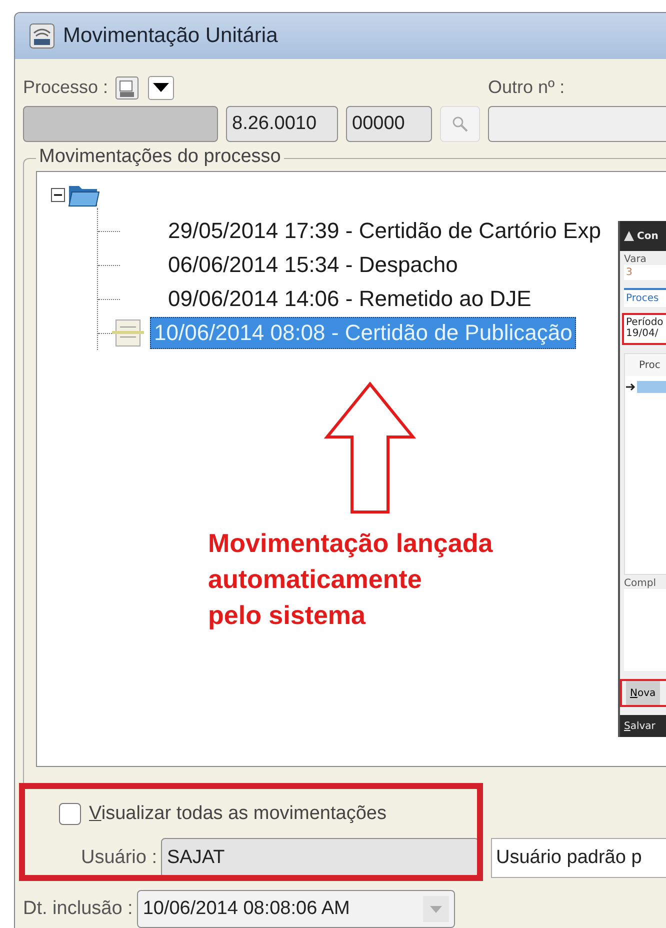 The image size is (666, 928). What do you see at coordinates (237, 814) in the screenshot?
I see `checkbox-label: Visualizar todas as movimentações` at bounding box center [237, 814].